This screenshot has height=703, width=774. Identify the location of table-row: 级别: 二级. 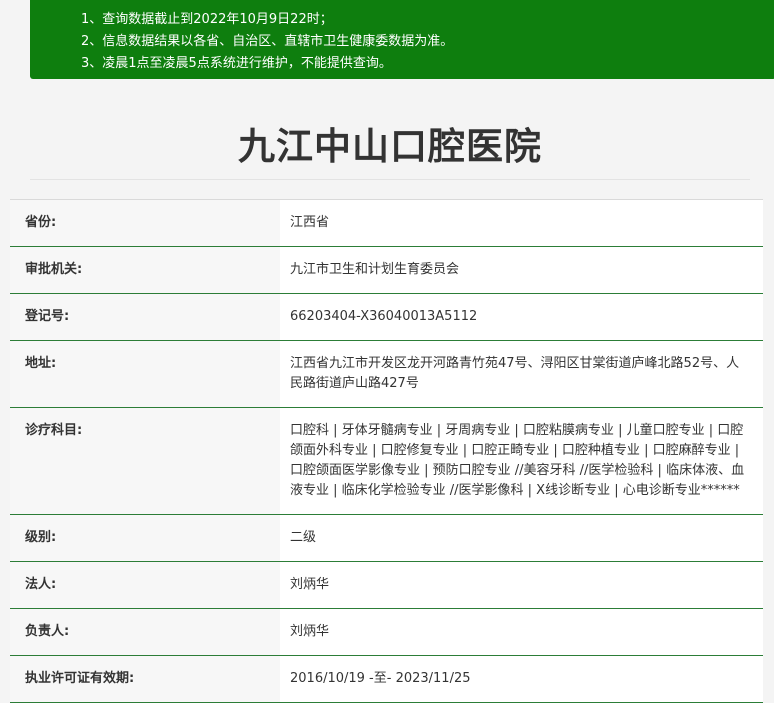
(386, 538).